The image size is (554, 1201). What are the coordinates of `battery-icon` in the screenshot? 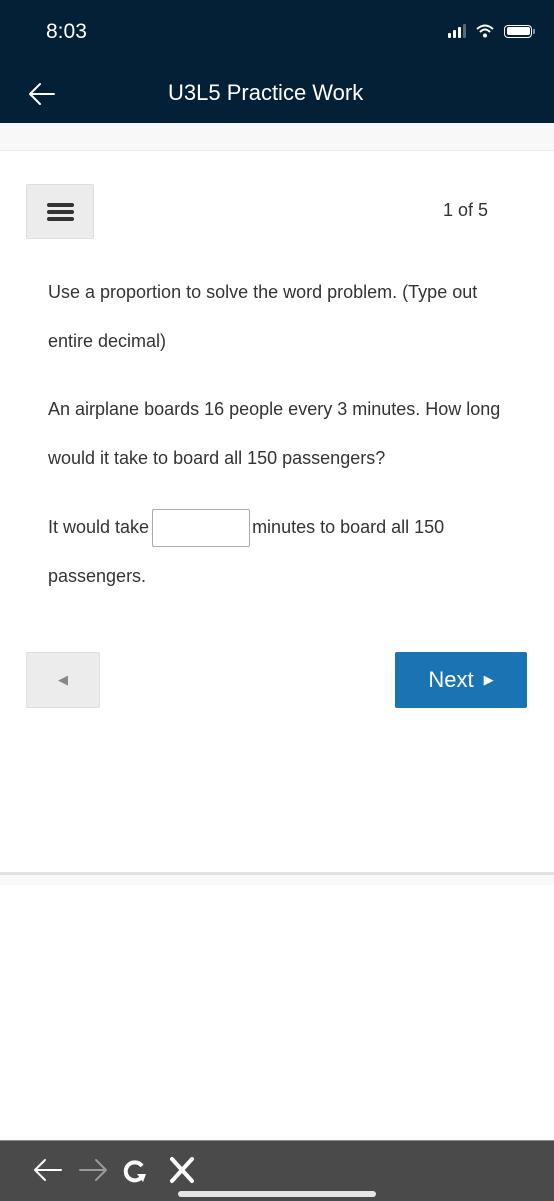 It's located at (519, 31).